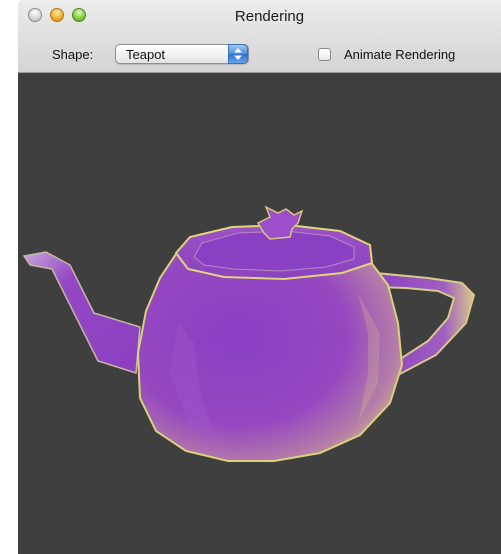 This screenshot has height=554, width=501. What do you see at coordinates (182, 54) in the screenshot?
I see `shape-select: Teapot` at bounding box center [182, 54].